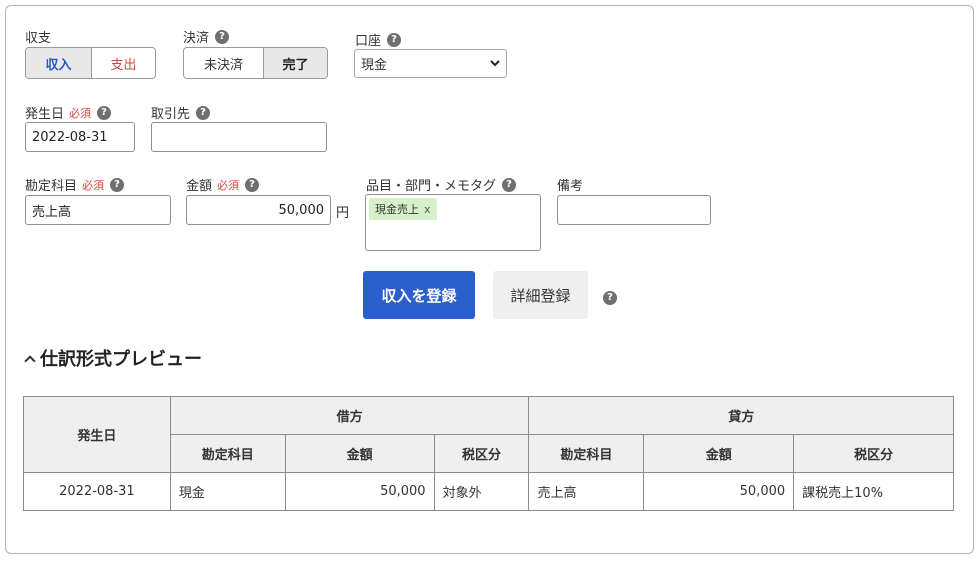  What do you see at coordinates (227, 453) in the screenshot?
I see `header-debit-account: 勘定科目` at bounding box center [227, 453].